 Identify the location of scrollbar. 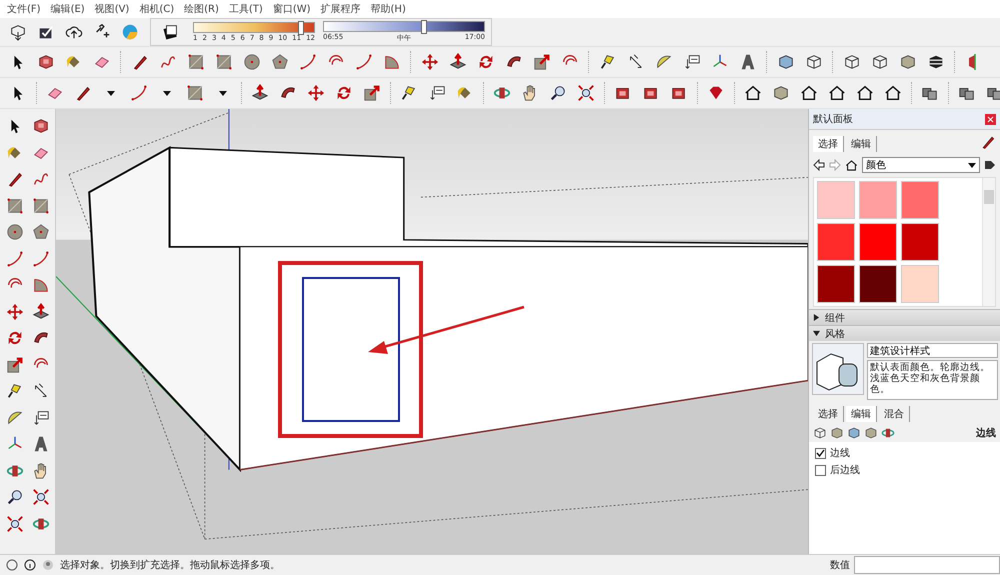
(988, 242).